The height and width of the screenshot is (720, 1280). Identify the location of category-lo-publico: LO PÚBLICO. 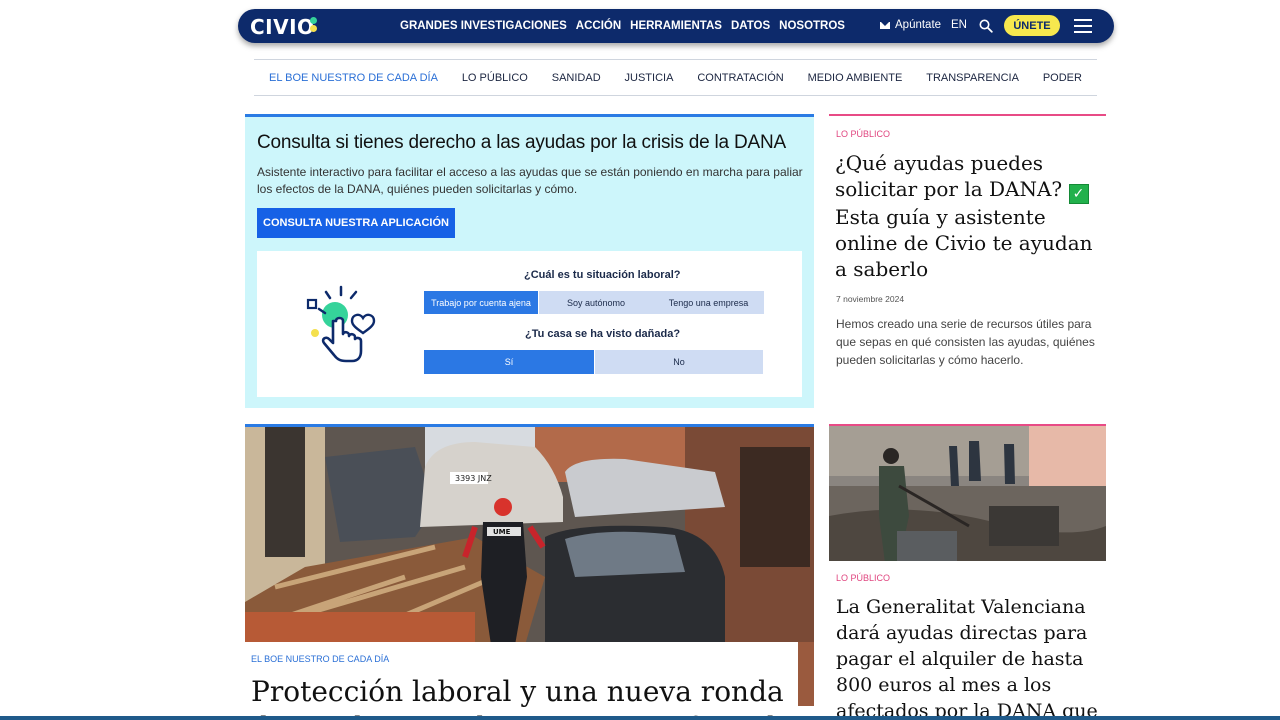
(495, 78).